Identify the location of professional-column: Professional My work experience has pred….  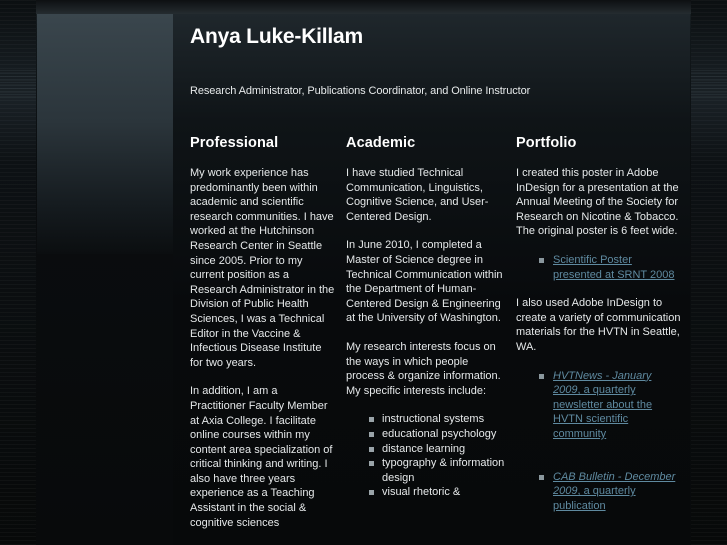
(262, 339).